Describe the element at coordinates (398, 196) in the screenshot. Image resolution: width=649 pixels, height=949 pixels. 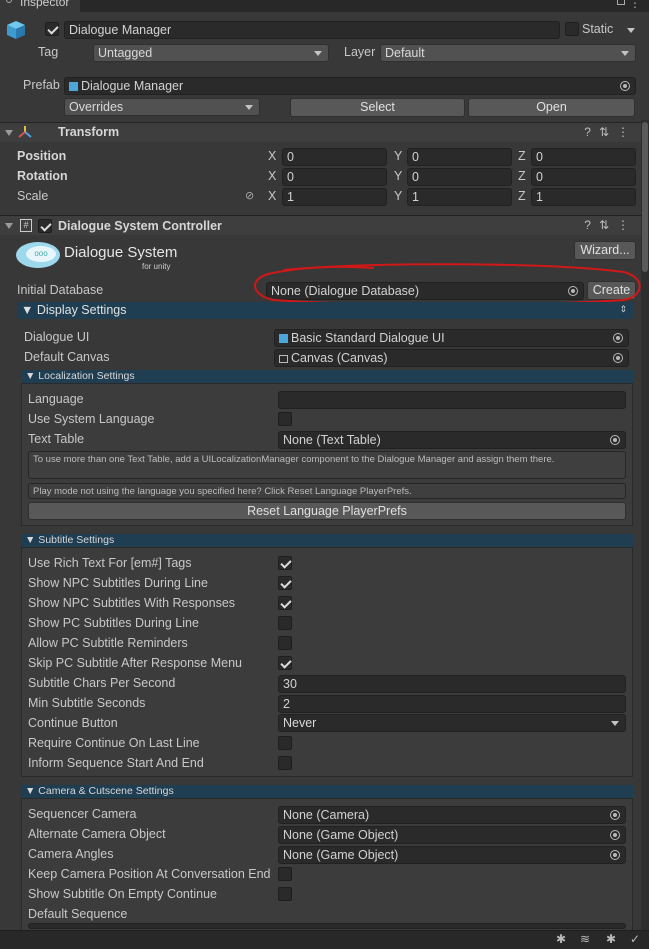
I see `axis-y-label: Y` at that location.